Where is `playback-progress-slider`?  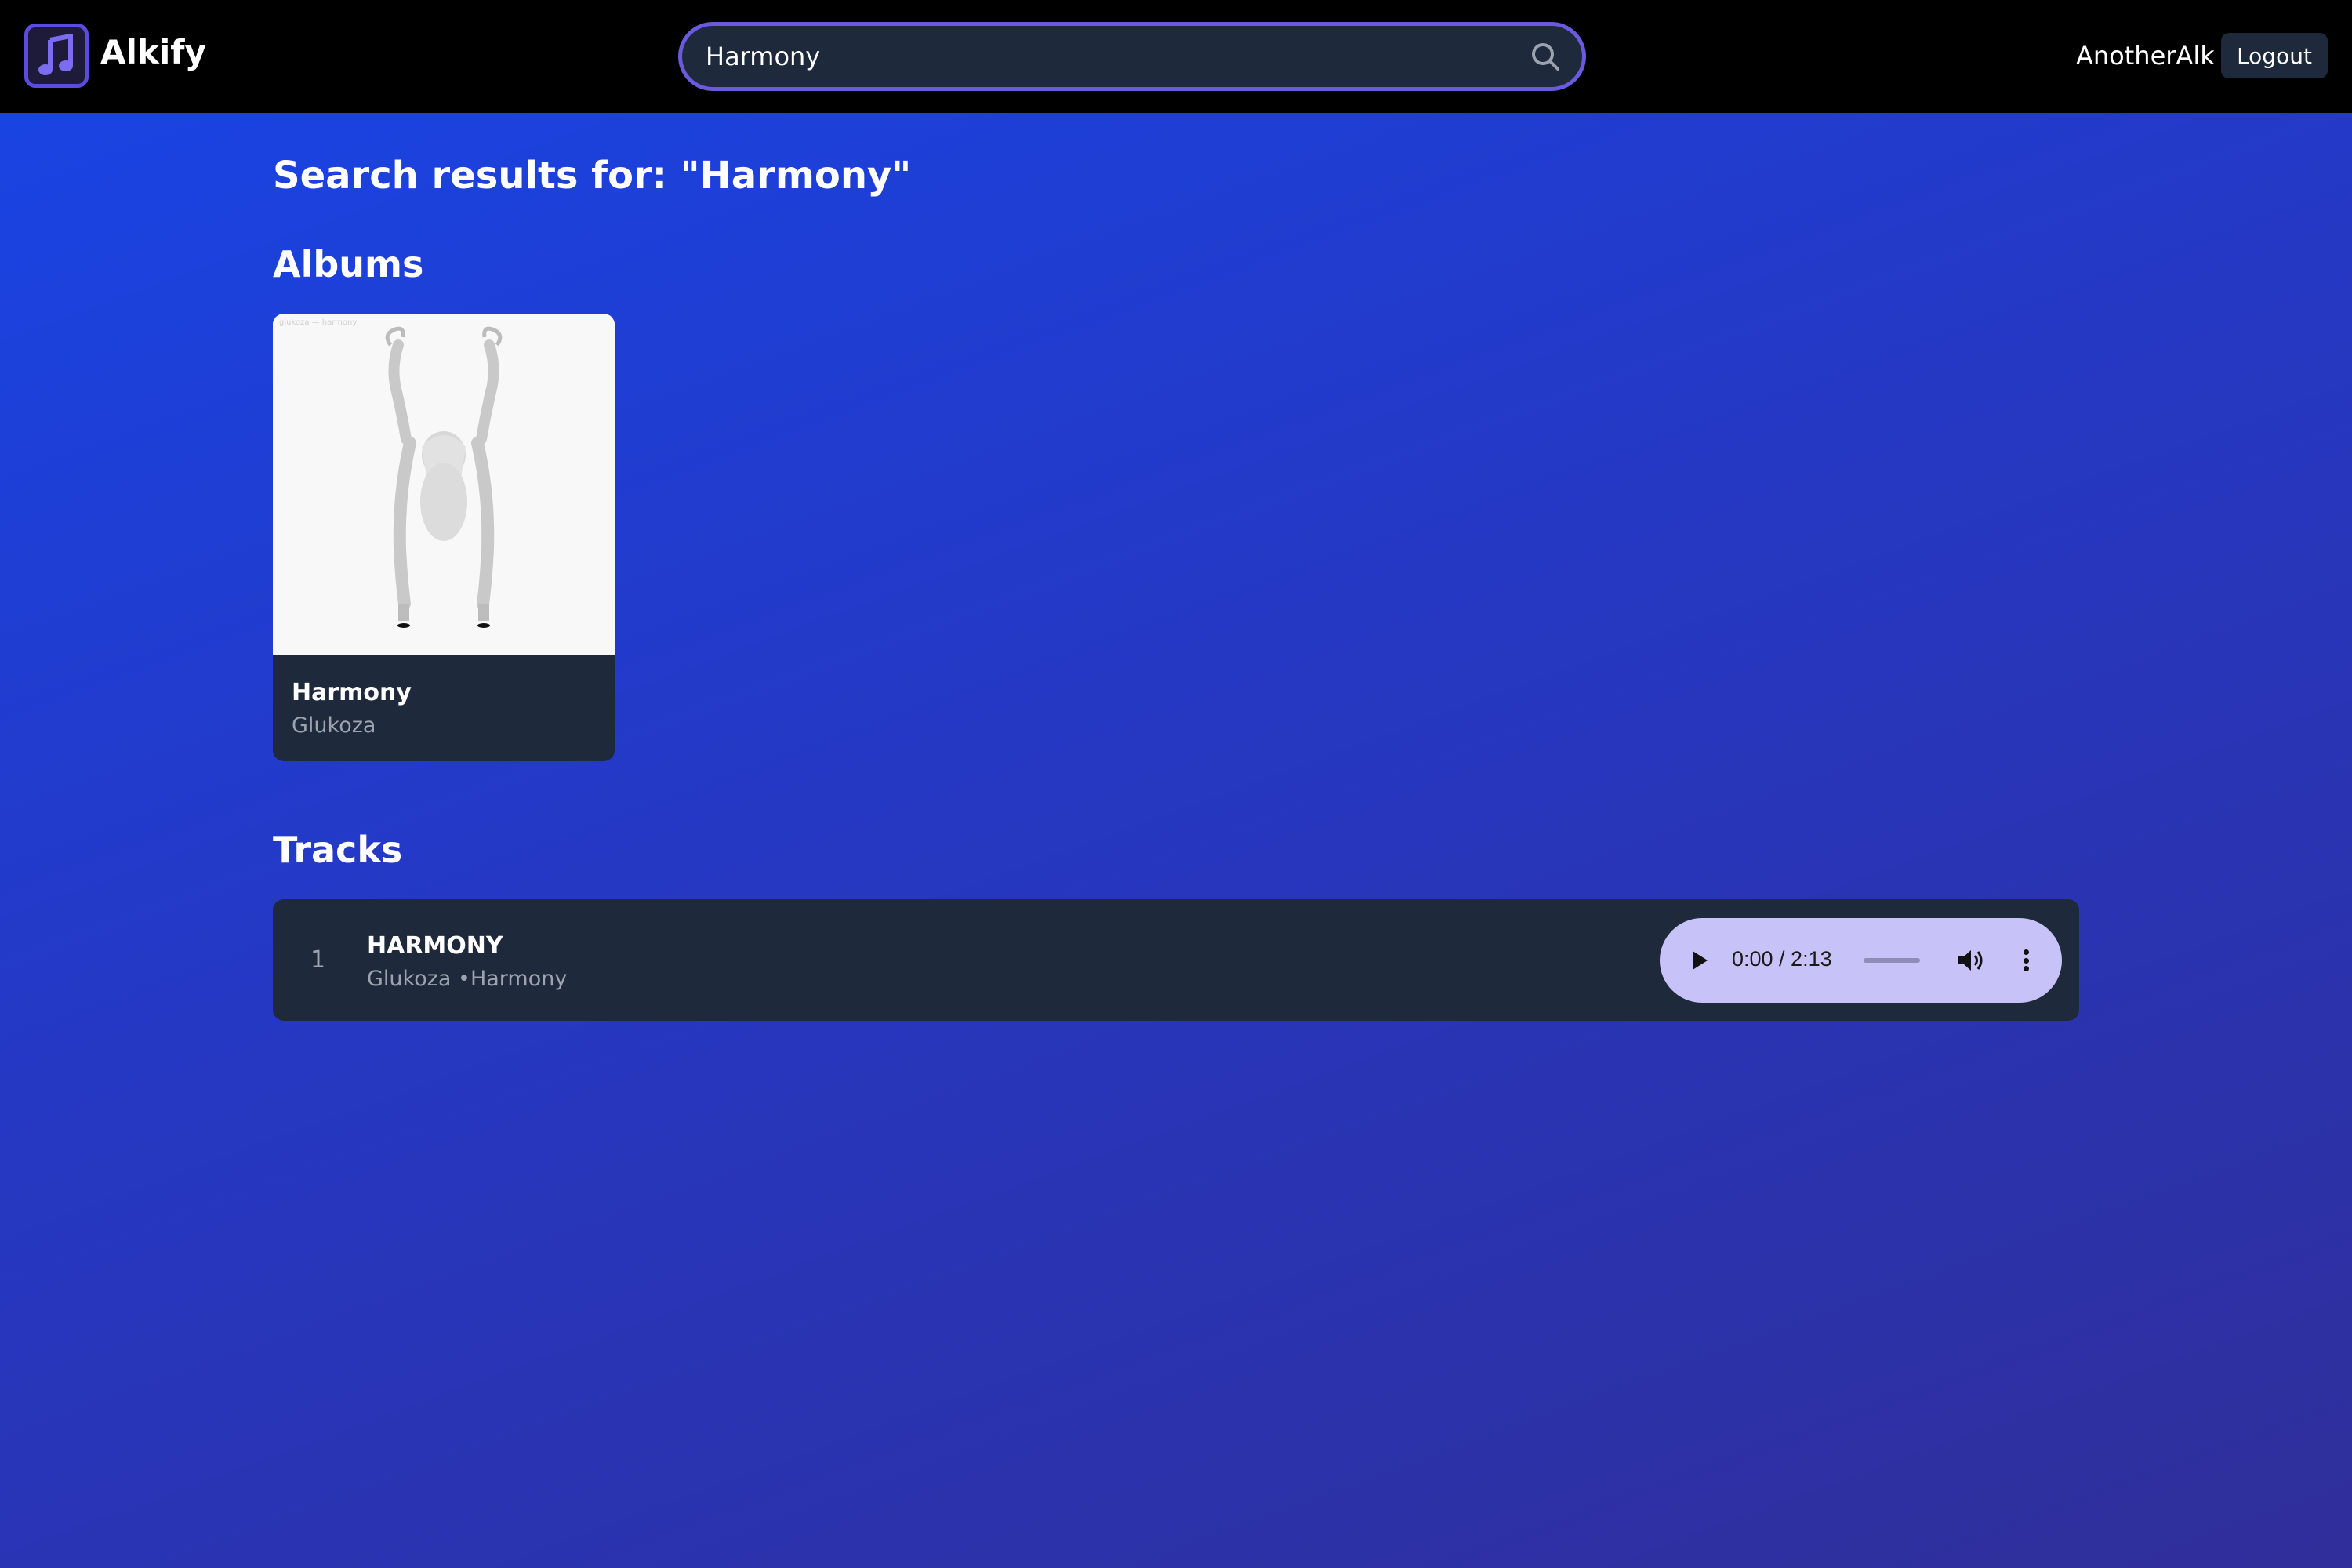 playback-progress-slider is located at coordinates (1892, 961).